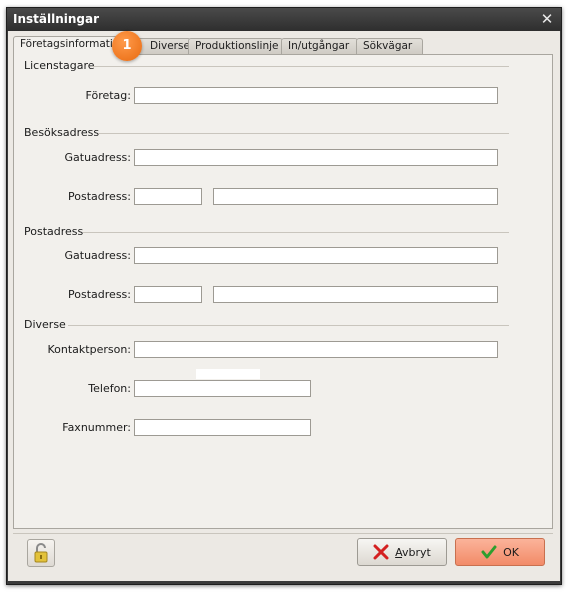 This screenshot has height=593, width=572. Describe the element at coordinates (62, 132) in the screenshot. I see `group-title-visit-address: Besöksadress` at that location.